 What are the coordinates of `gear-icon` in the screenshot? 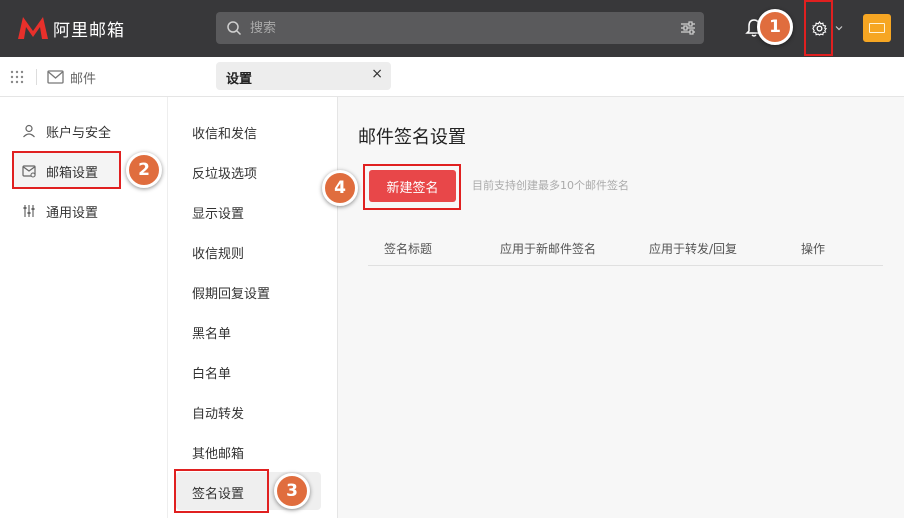 It's located at (819, 28).